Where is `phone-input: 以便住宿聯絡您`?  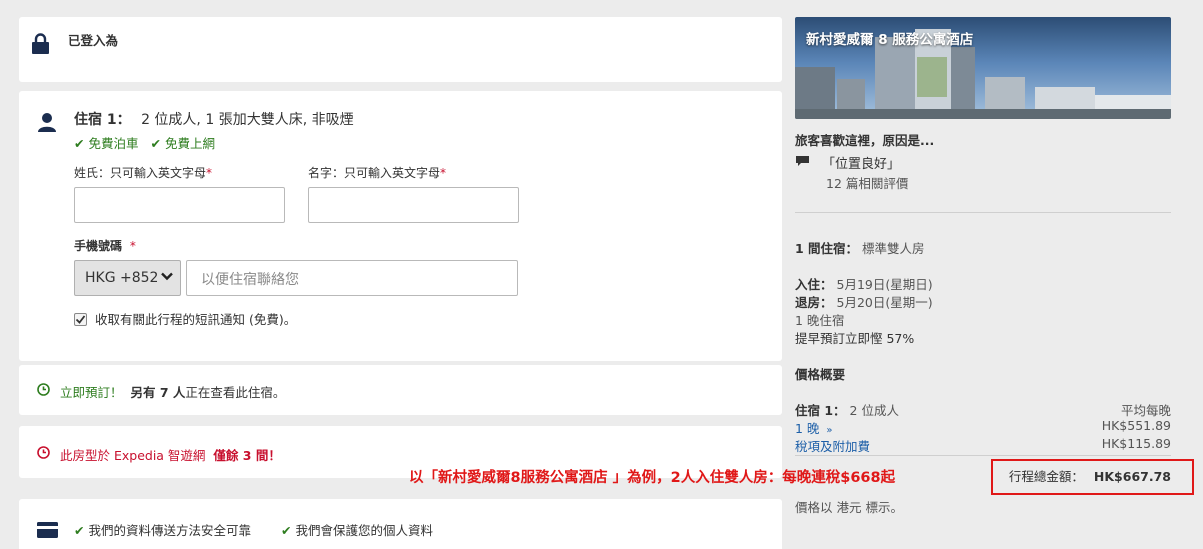 phone-input: 以便住宿聯絡您 is located at coordinates (352, 278).